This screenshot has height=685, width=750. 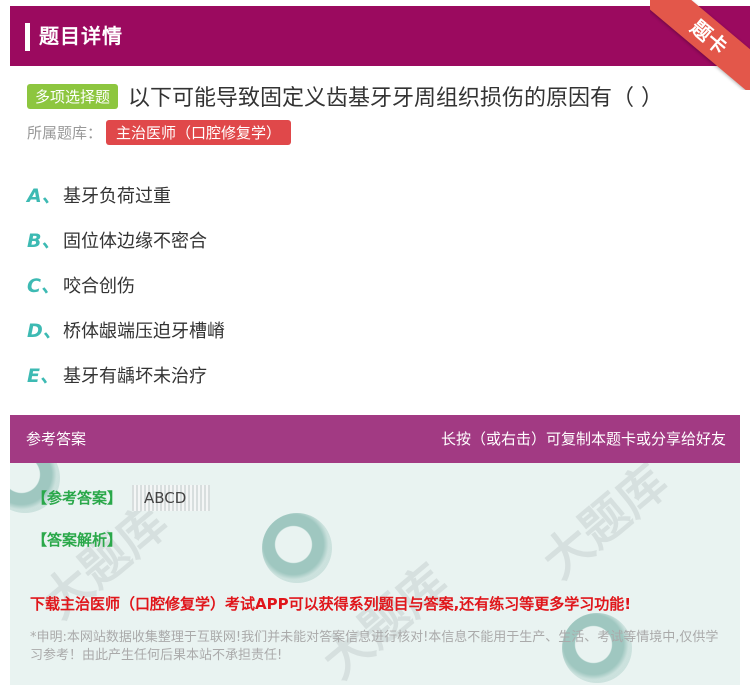 I want to click on option-letter: D、, so click(x=44, y=331).